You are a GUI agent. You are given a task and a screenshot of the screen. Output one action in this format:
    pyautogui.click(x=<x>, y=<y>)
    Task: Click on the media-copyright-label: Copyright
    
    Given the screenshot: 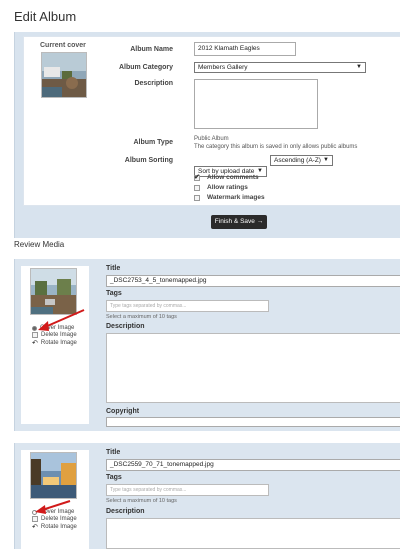 What is the action you would take?
    pyautogui.click(x=123, y=411)
    